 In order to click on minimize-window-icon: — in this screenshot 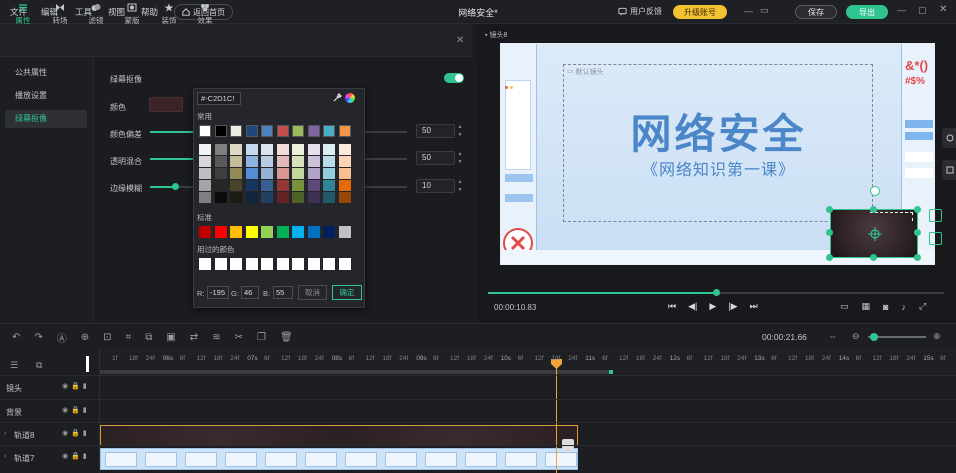, I will do `click(901, 10)`.